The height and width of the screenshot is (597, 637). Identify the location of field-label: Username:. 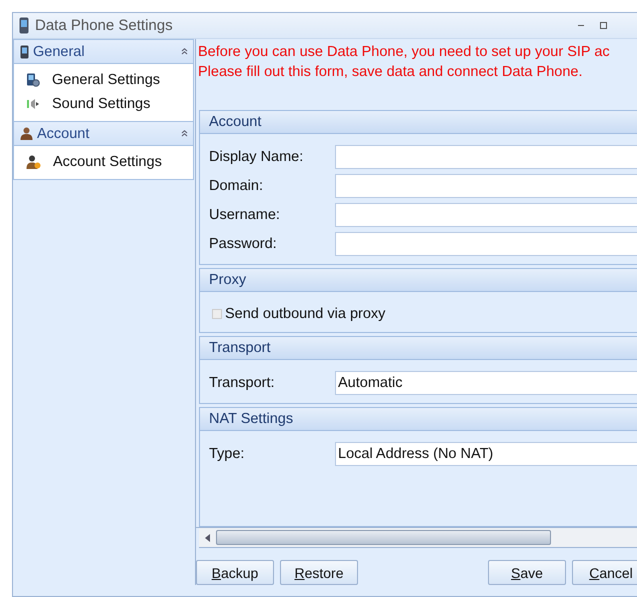
(245, 214).